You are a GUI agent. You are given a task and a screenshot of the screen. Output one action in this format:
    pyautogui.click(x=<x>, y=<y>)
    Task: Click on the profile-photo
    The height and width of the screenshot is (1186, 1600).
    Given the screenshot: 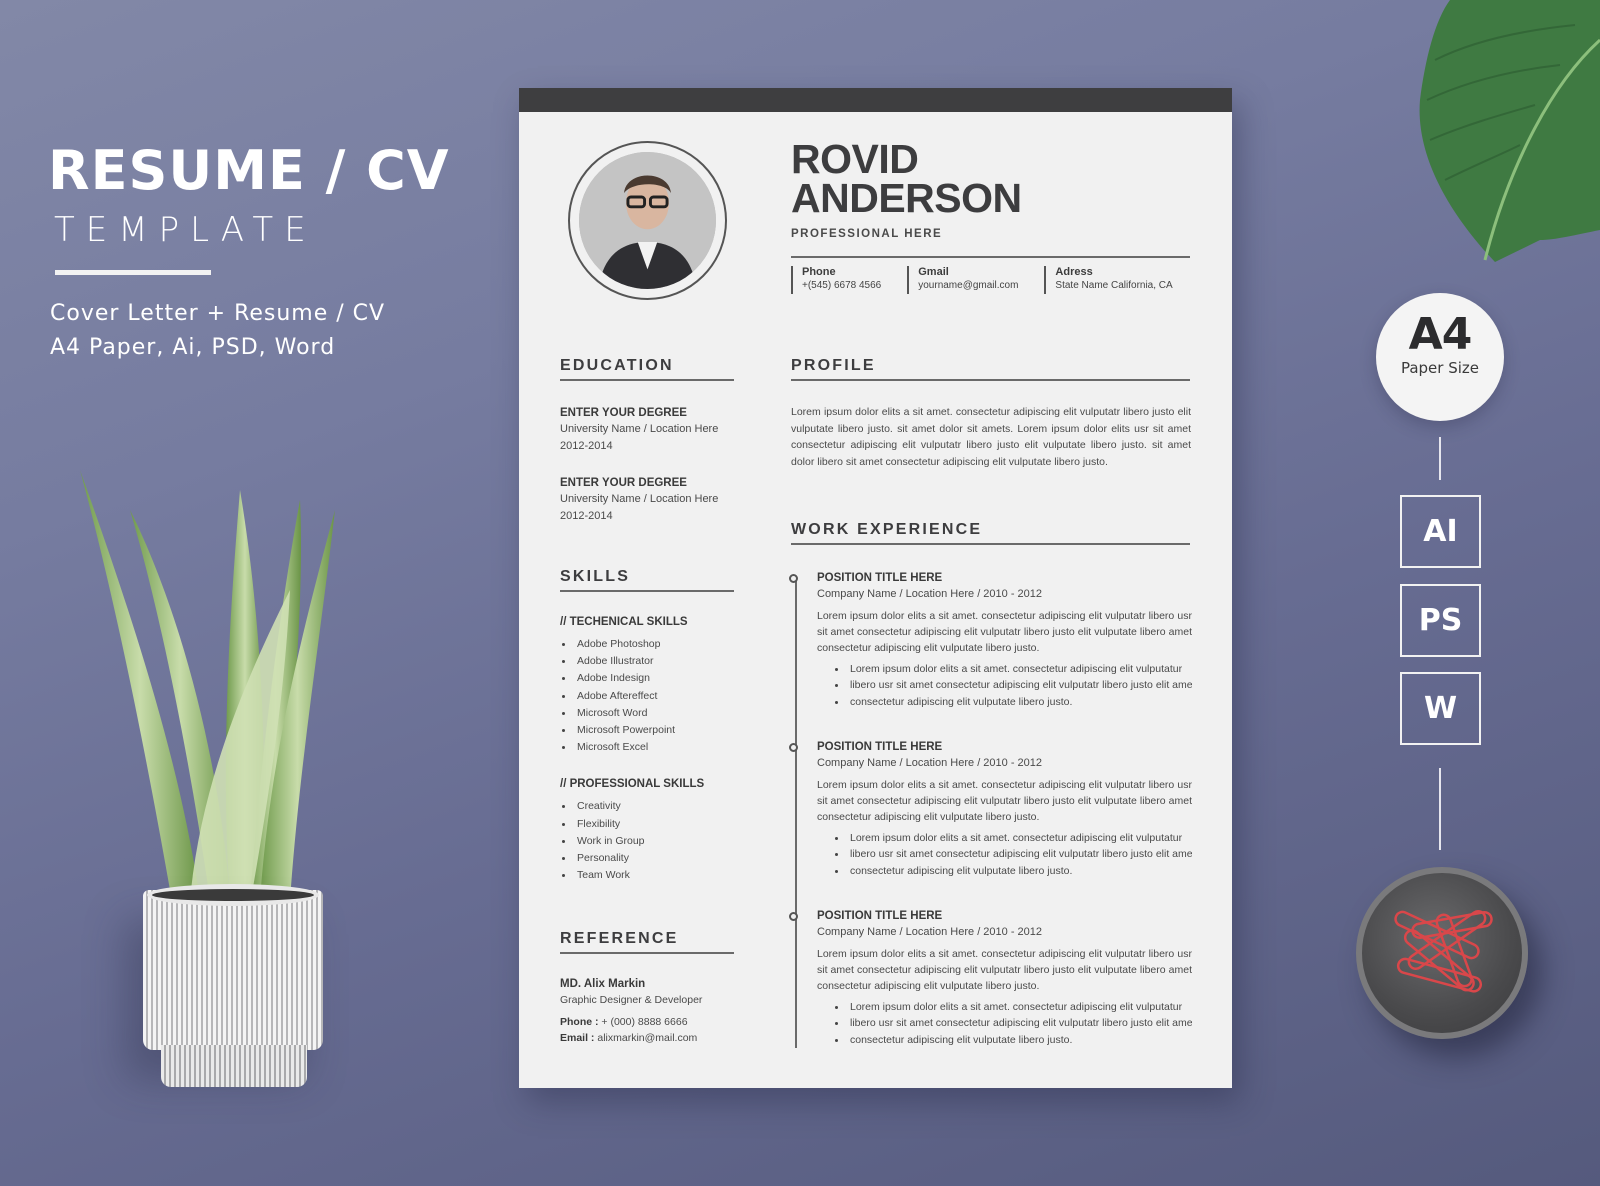 What is the action you would take?
    pyautogui.click(x=647, y=220)
    